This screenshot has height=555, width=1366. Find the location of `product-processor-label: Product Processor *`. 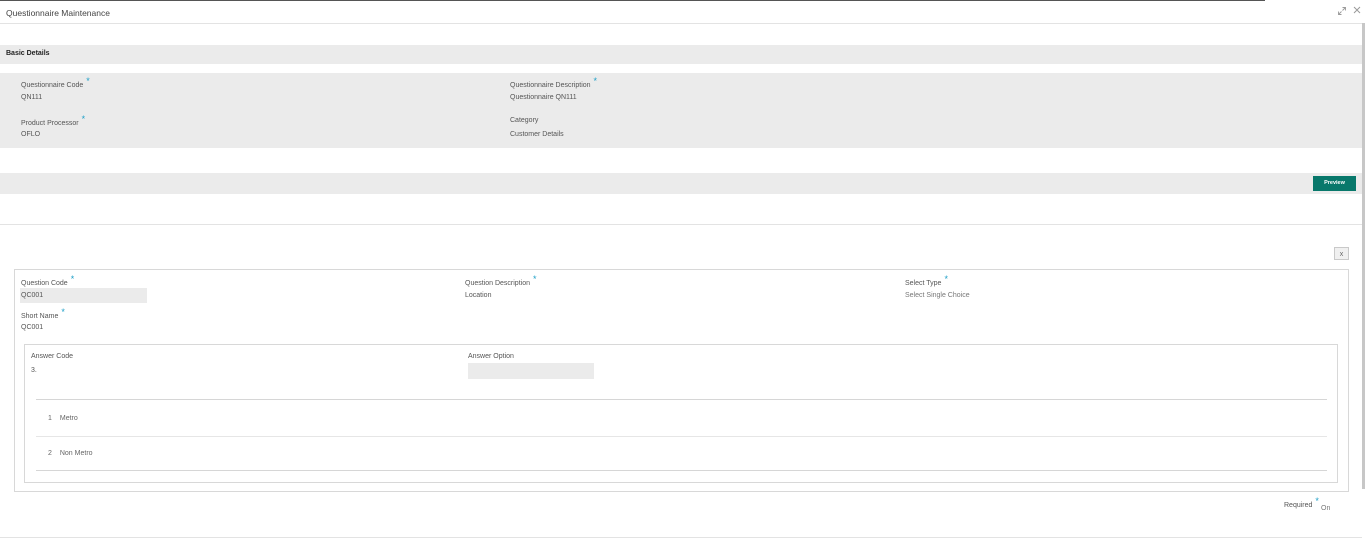

product-processor-label: Product Processor * is located at coordinates (53, 120).